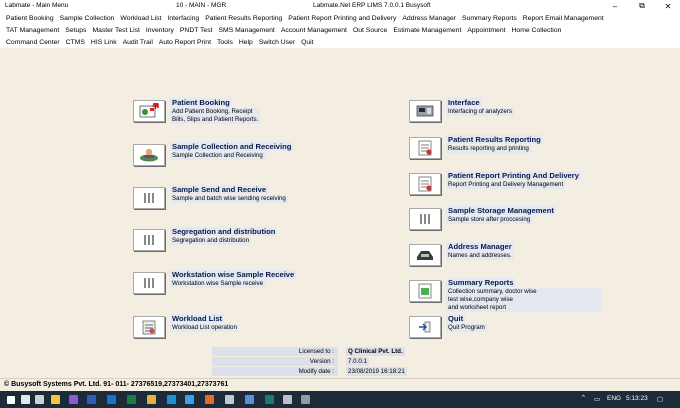 The height and width of the screenshot is (408, 680). What do you see at coordinates (597, 399) in the screenshot?
I see `tray-icon: ▭` at bounding box center [597, 399].